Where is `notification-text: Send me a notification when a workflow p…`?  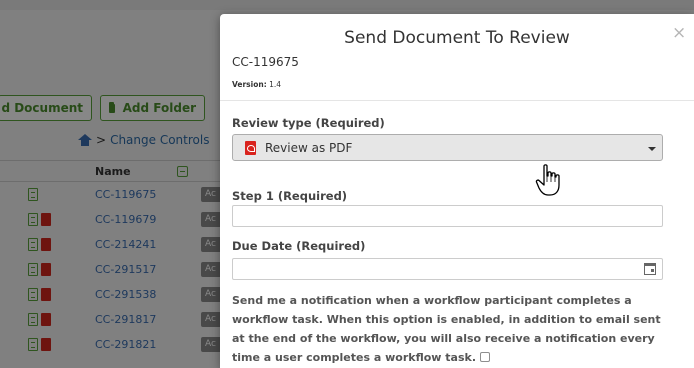 notification-text: Send me a notification when a workflow p… is located at coordinates (446, 329).